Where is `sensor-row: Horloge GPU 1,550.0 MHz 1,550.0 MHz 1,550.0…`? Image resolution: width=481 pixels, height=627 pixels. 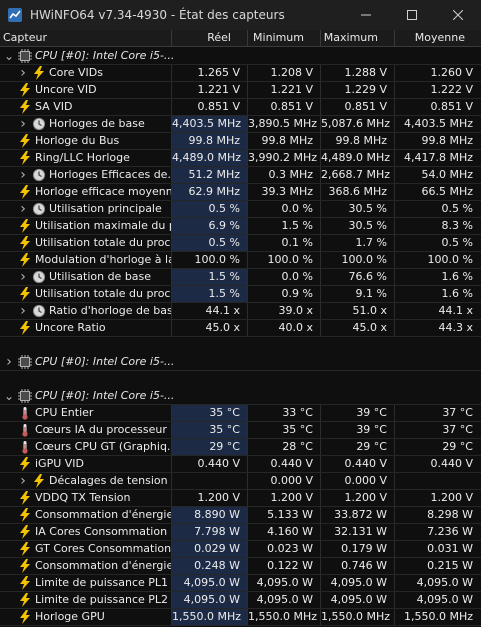
sensor-row: Horloge GPU 1,550.0 MHz 1,550.0 MHz 1,550.0… is located at coordinates (240, 617).